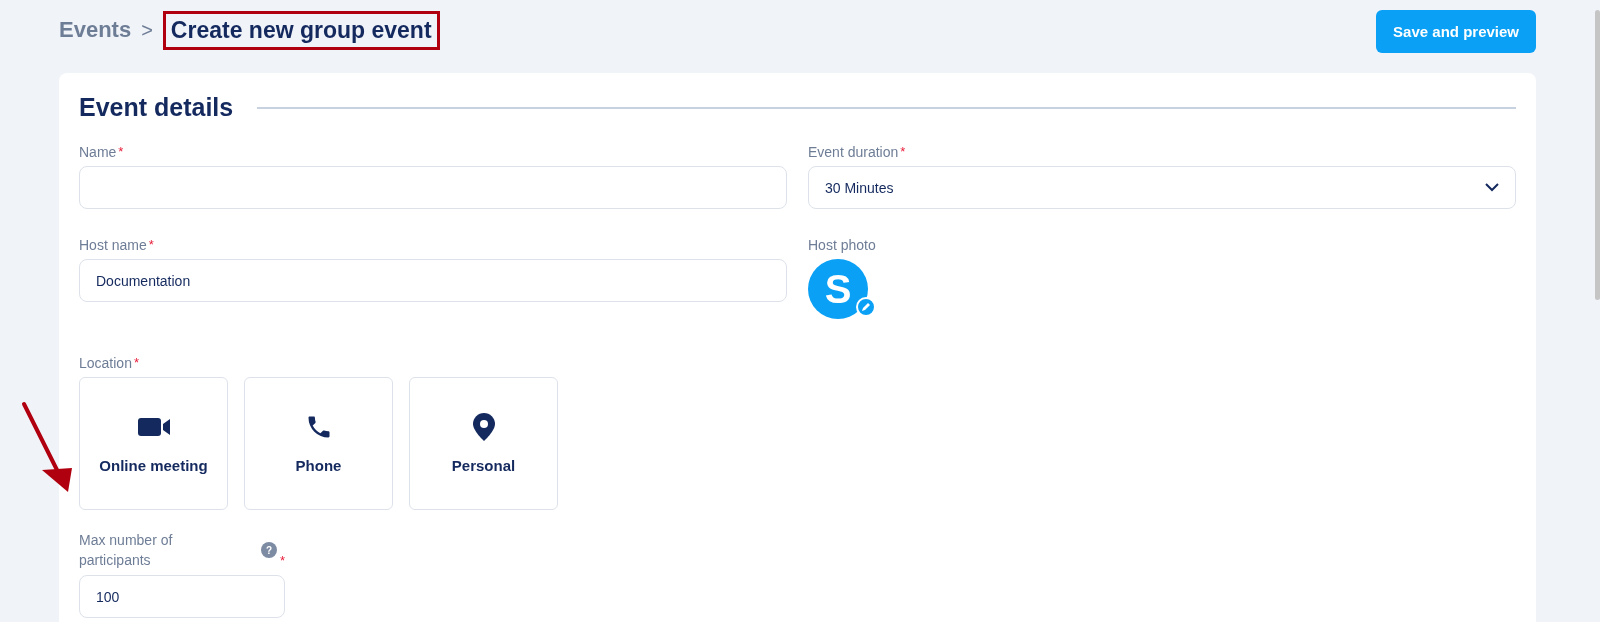 This screenshot has height=622, width=1600. I want to click on chevron-down-icon, so click(1492, 187).